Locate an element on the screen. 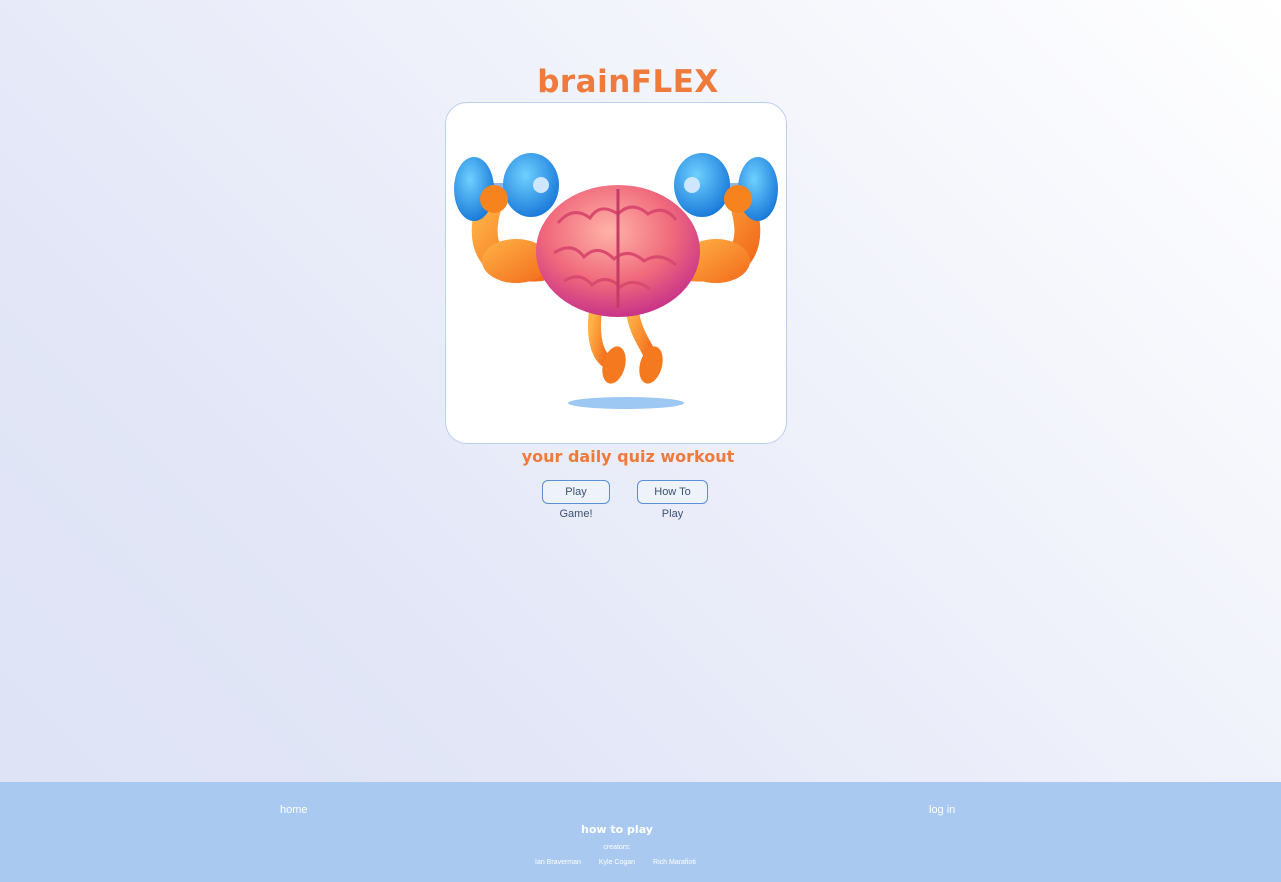 The image size is (1281, 882). footer-login-link: log in is located at coordinates (942, 810).